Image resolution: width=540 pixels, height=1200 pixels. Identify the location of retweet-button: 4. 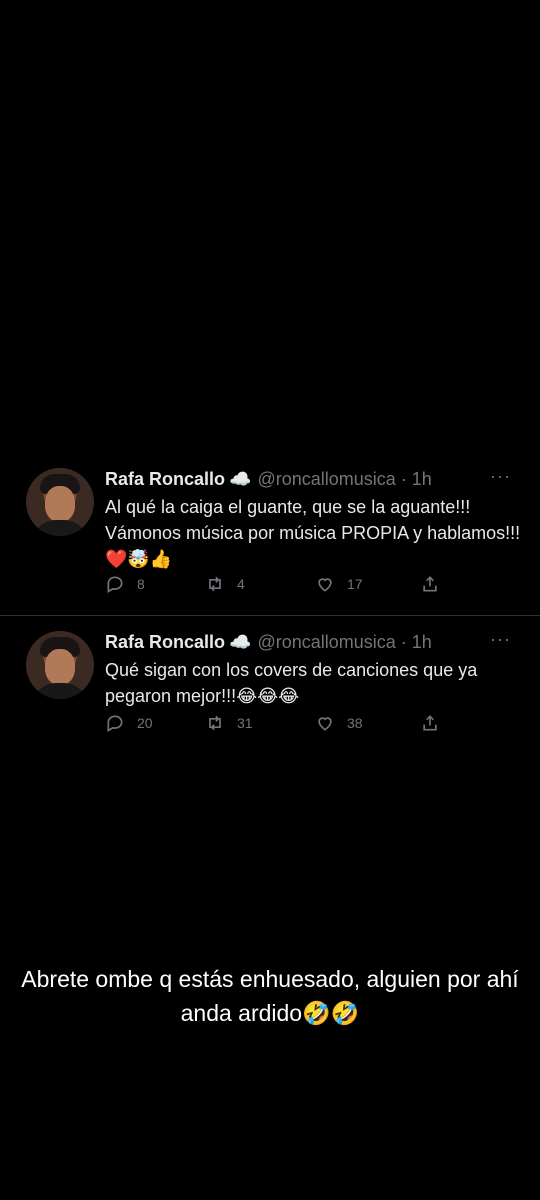
(225, 584).